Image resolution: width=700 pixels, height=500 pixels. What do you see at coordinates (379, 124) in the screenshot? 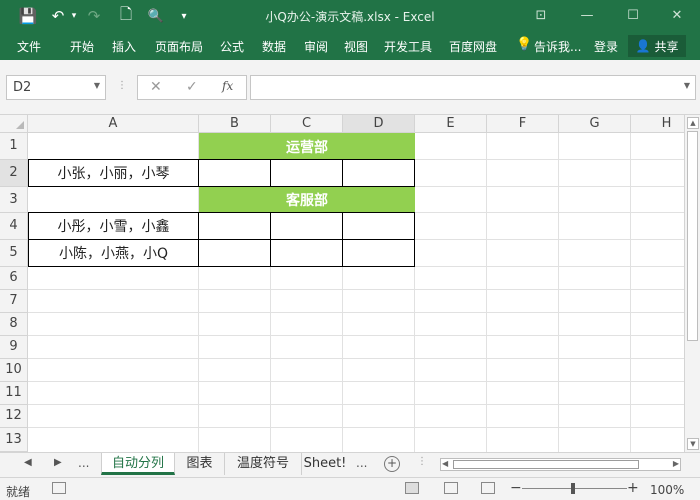
I see `column-header-d: D` at bounding box center [379, 124].